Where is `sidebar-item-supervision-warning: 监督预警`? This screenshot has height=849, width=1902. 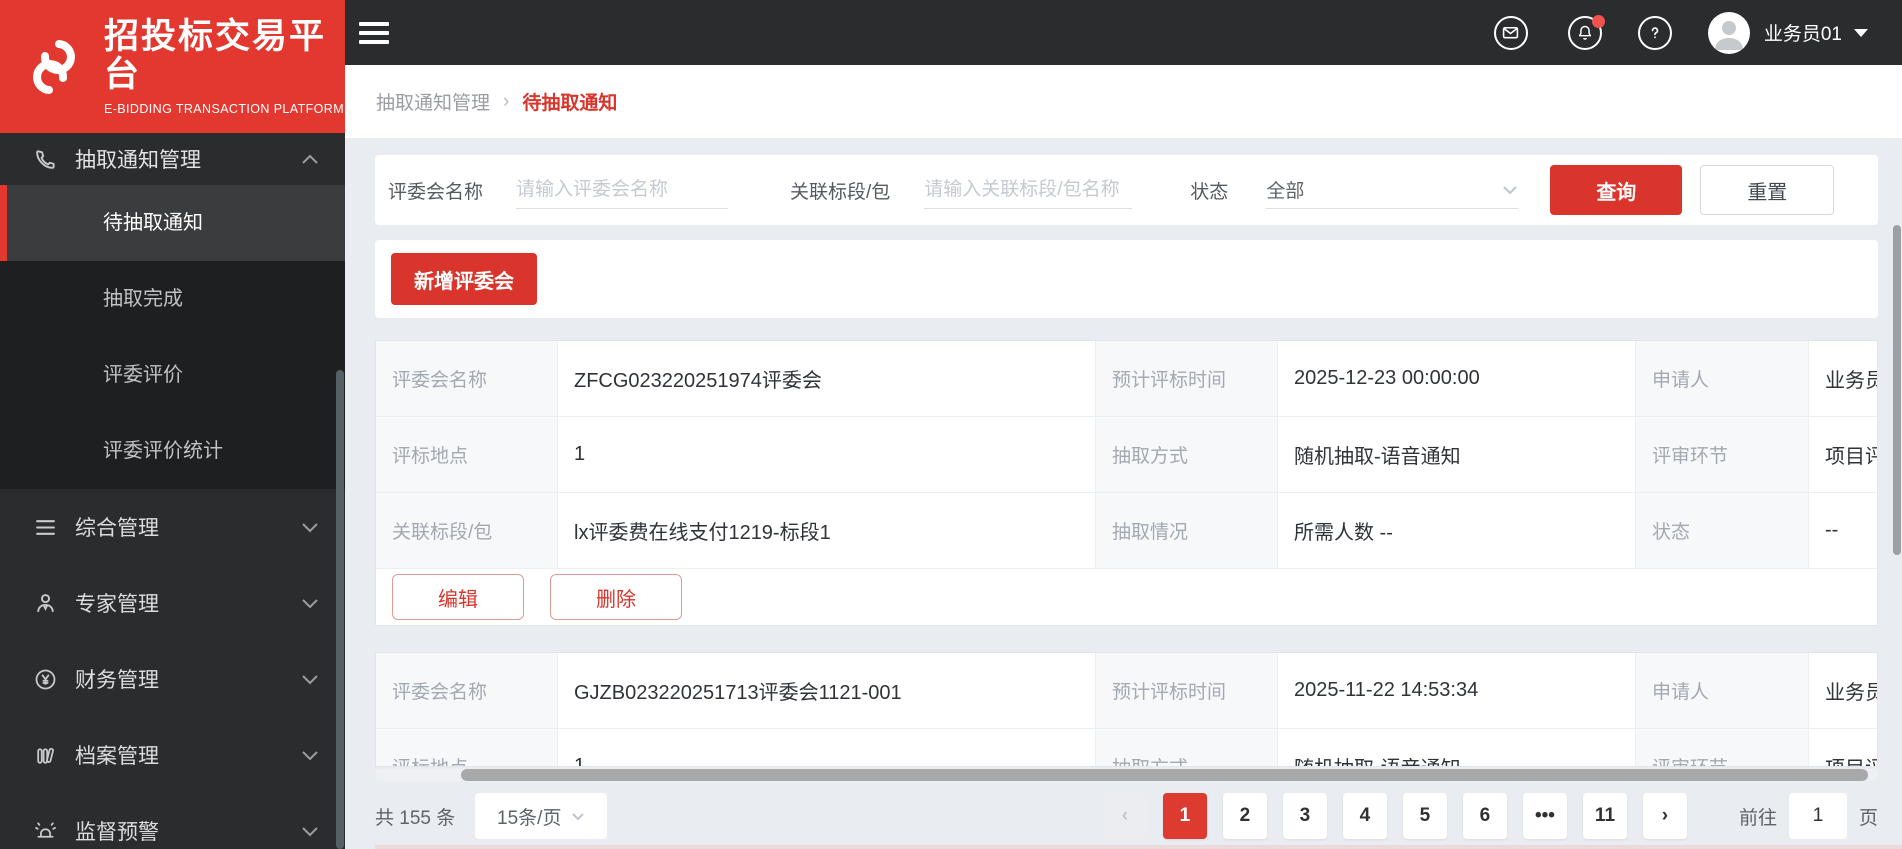
sidebar-item-supervision-warning: 监督预警 is located at coordinates (172, 821).